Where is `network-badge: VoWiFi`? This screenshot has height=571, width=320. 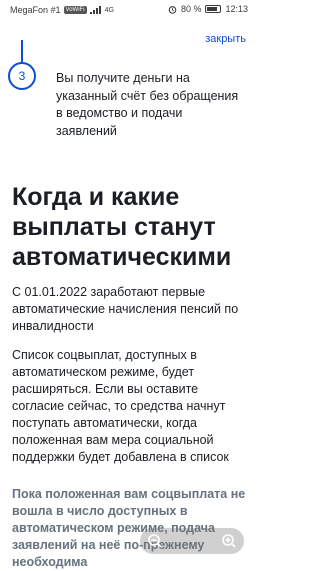
network-badge: VoWiFi is located at coordinates (75, 10).